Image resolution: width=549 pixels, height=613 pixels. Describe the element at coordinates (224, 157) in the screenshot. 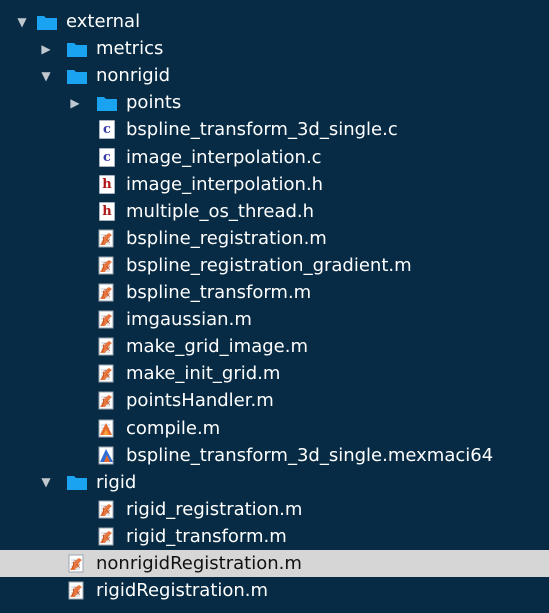

I see `tree-item-label: image_interpolation.c` at that location.